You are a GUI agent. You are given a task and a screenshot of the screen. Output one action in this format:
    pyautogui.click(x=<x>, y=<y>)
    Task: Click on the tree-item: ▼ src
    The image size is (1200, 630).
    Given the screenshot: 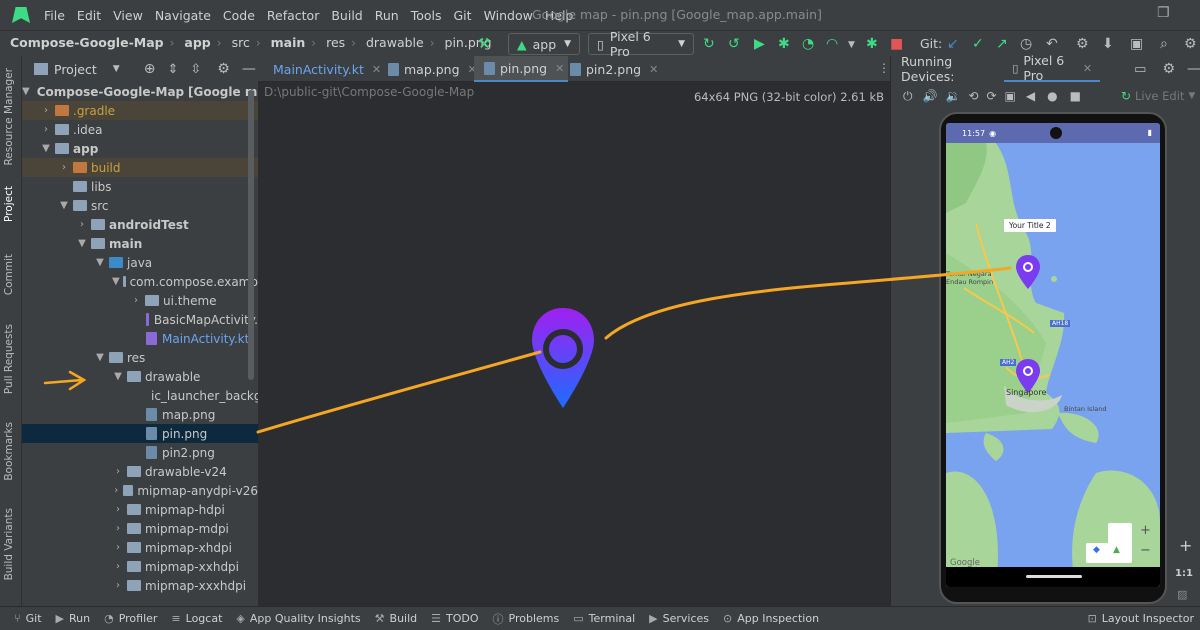 What is the action you would take?
    pyautogui.click(x=140, y=205)
    